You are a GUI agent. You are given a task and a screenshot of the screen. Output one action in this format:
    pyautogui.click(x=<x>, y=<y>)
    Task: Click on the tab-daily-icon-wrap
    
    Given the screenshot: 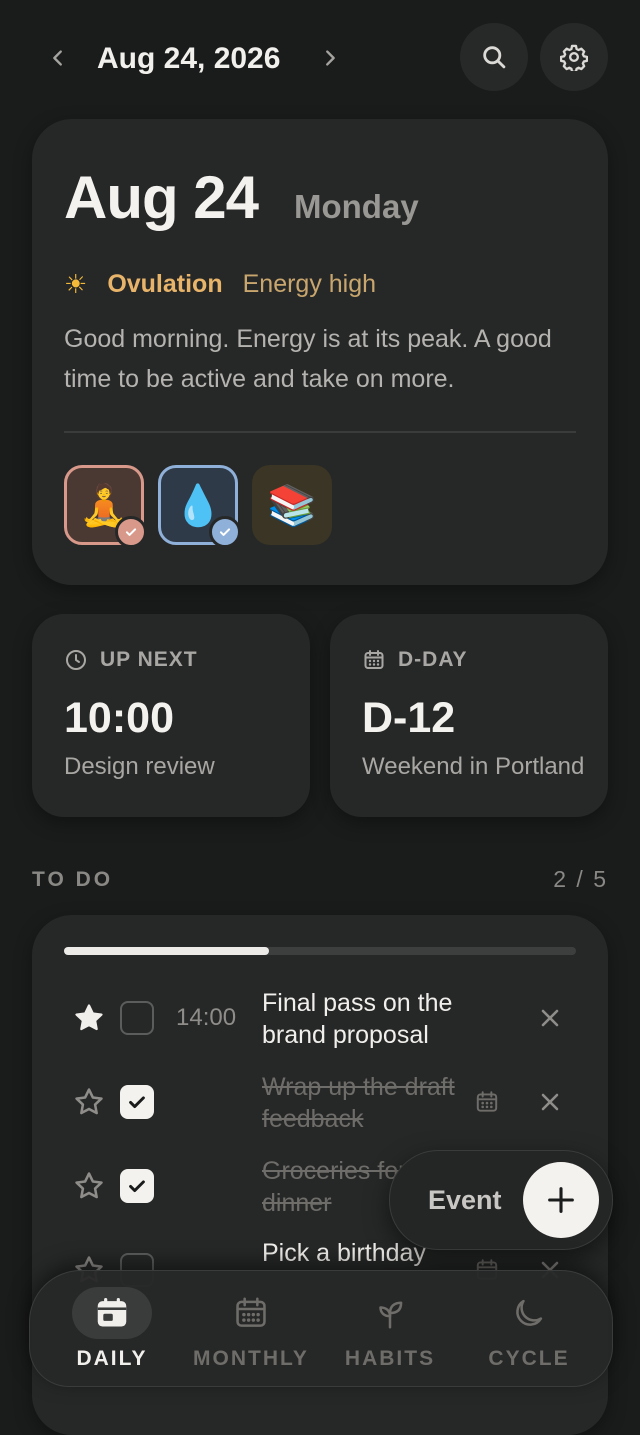 What is the action you would take?
    pyautogui.click(x=112, y=1313)
    